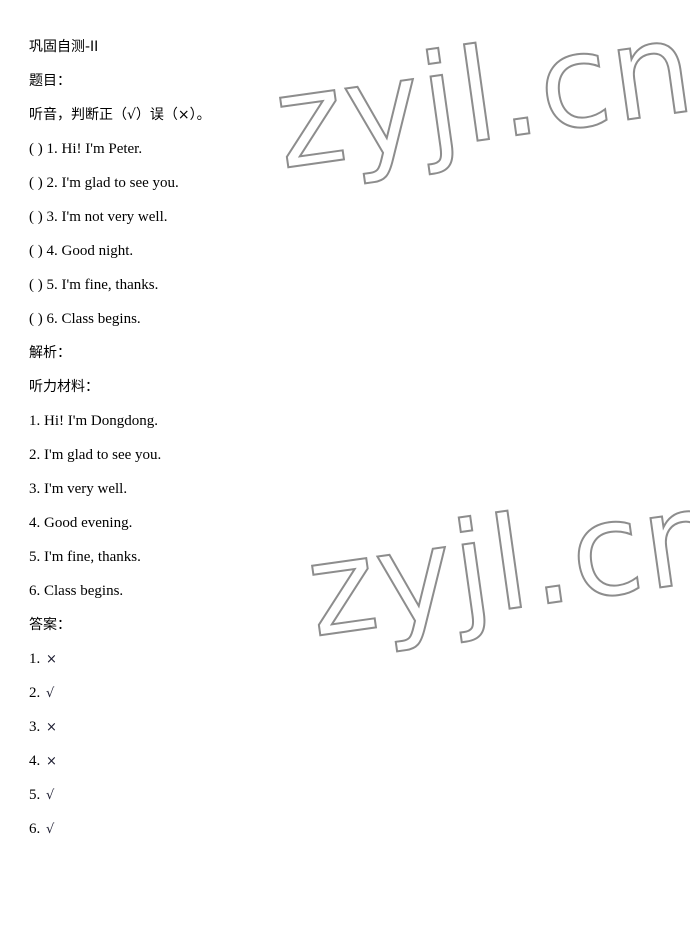 The width and height of the screenshot is (690, 951). I want to click on answer-section-label: 答案：, so click(345, 625).